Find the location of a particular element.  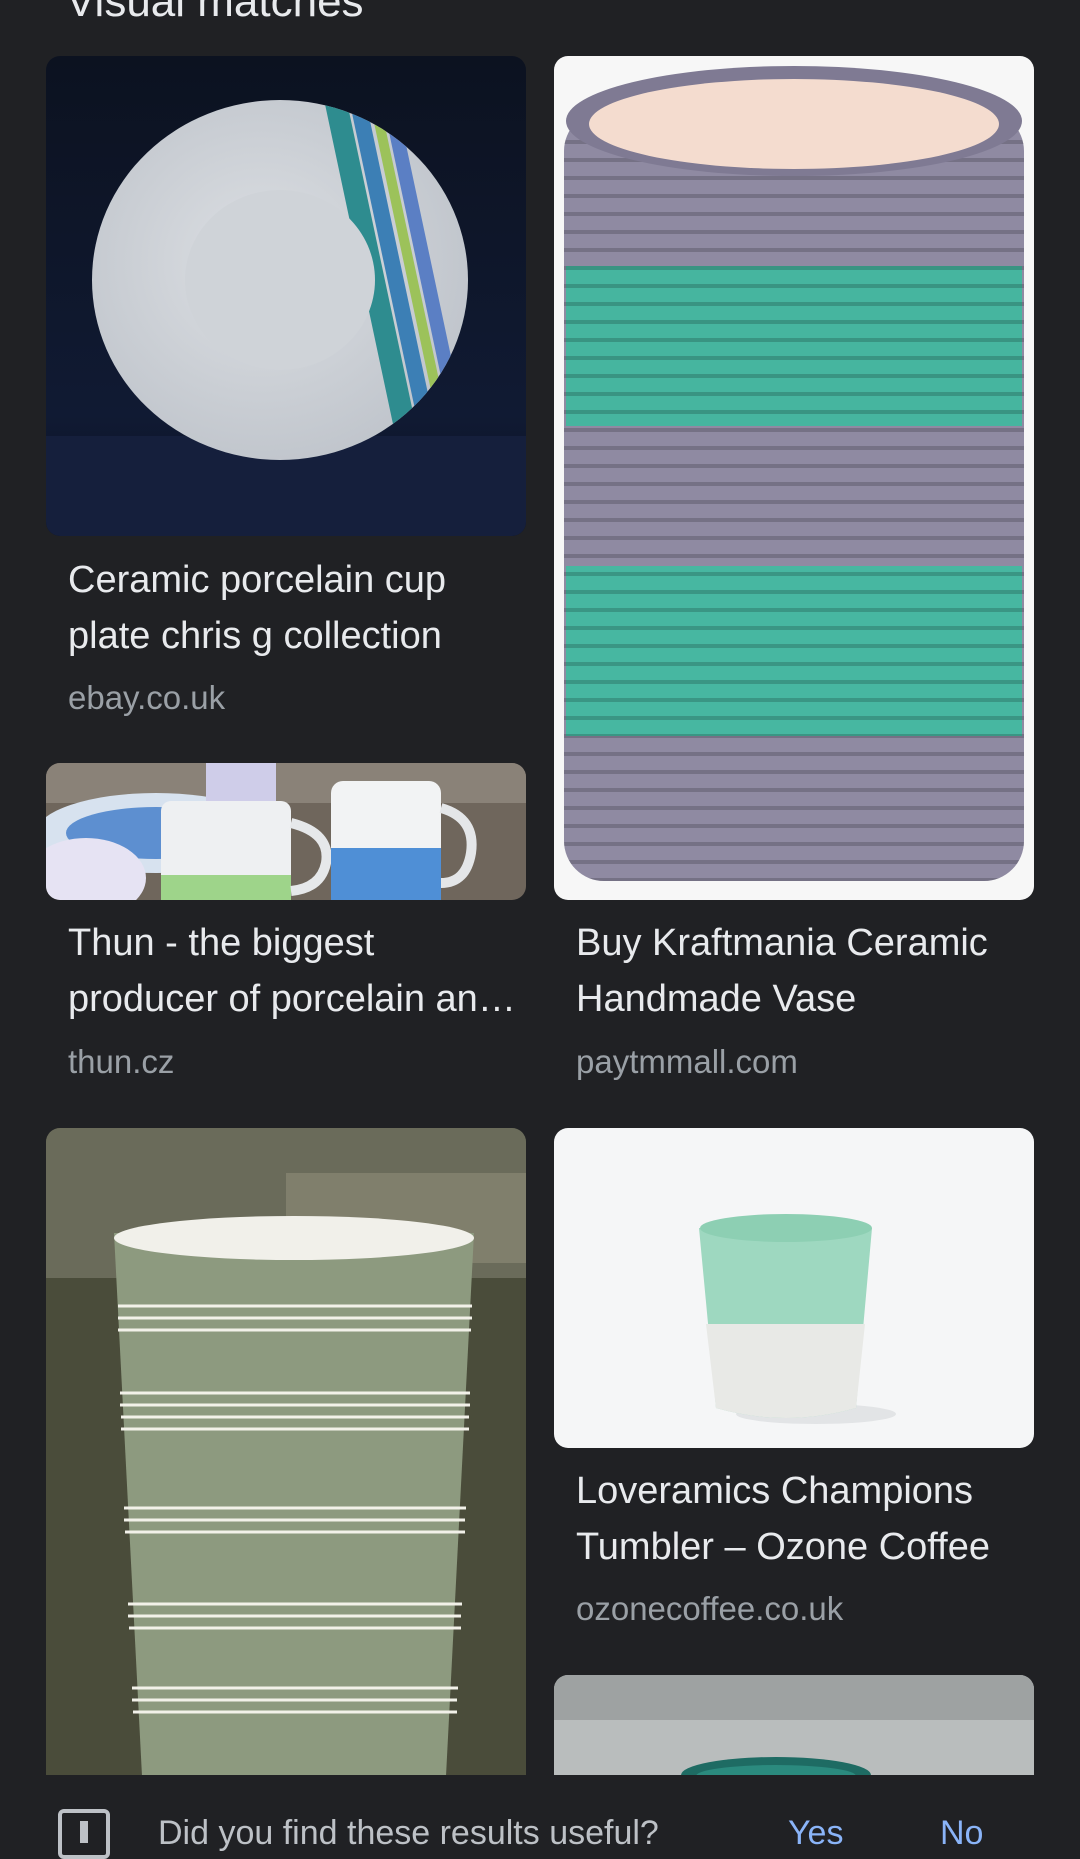

result-image-mugs is located at coordinates (286, 831).